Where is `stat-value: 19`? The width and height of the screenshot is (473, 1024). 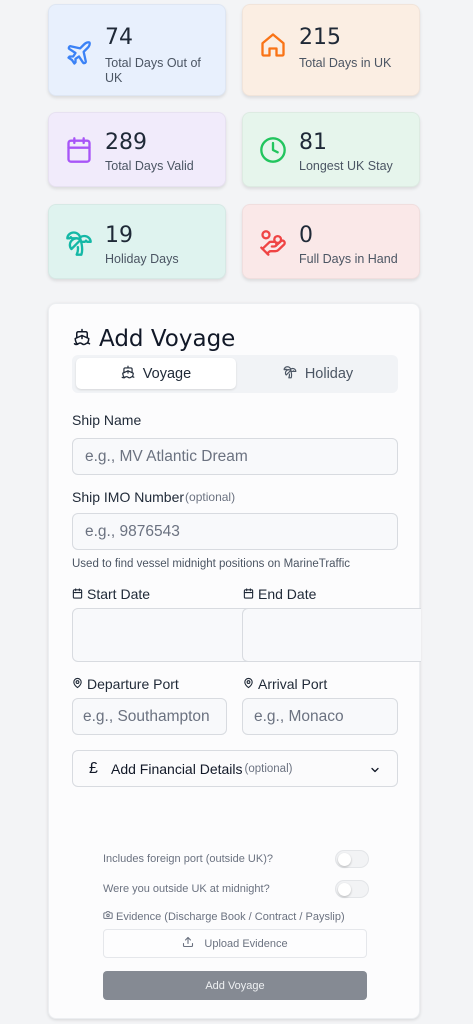 stat-value: 19 is located at coordinates (119, 235).